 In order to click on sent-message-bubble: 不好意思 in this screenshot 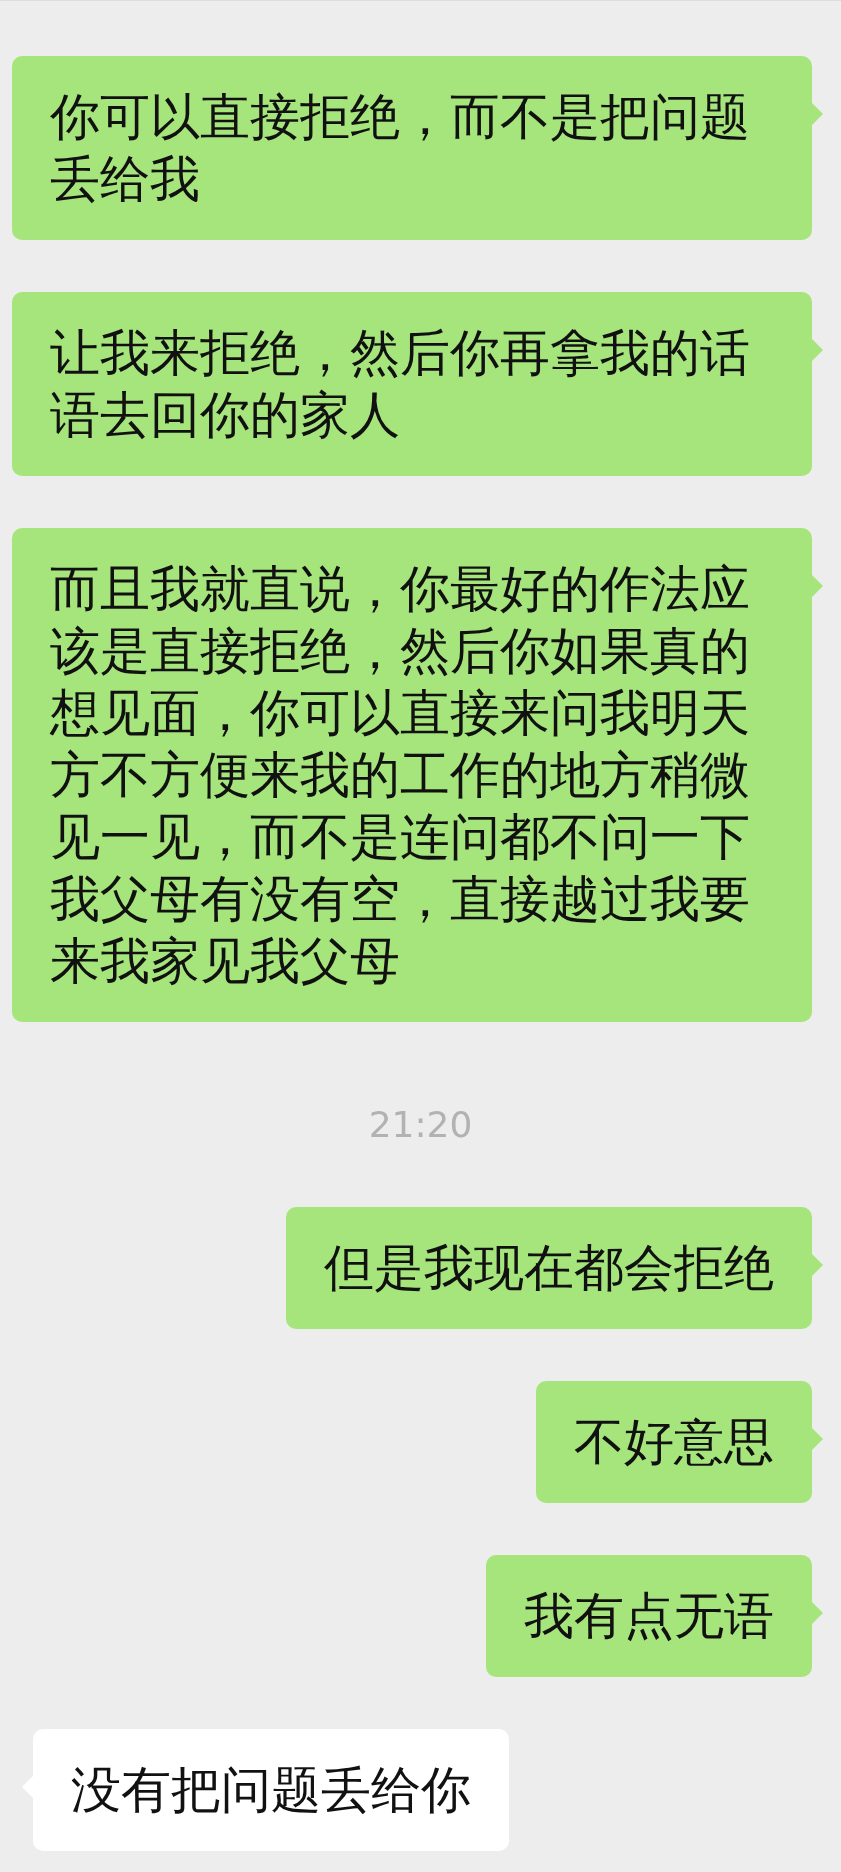, I will do `click(674, 1442)`.